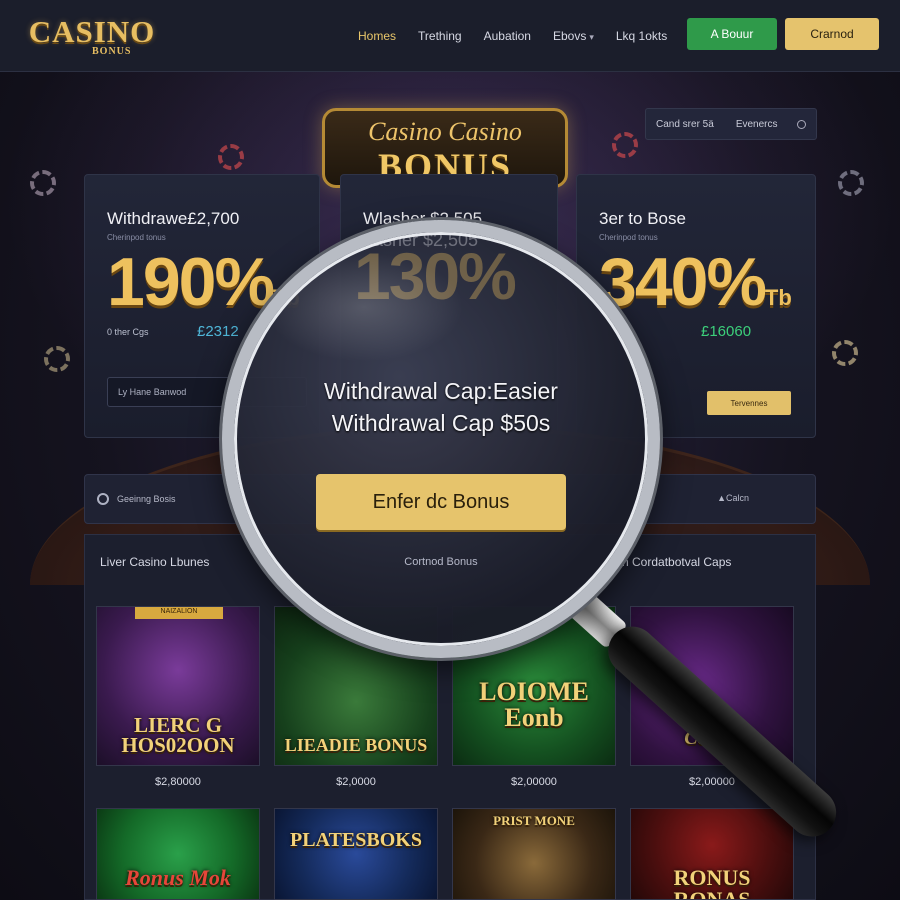 The height and width of the screenshot is (900, 900). Describe the element at coordinates (569, 36) in the screenshot. I see `nav-item-ebovs-label: Ebovs` at that location.